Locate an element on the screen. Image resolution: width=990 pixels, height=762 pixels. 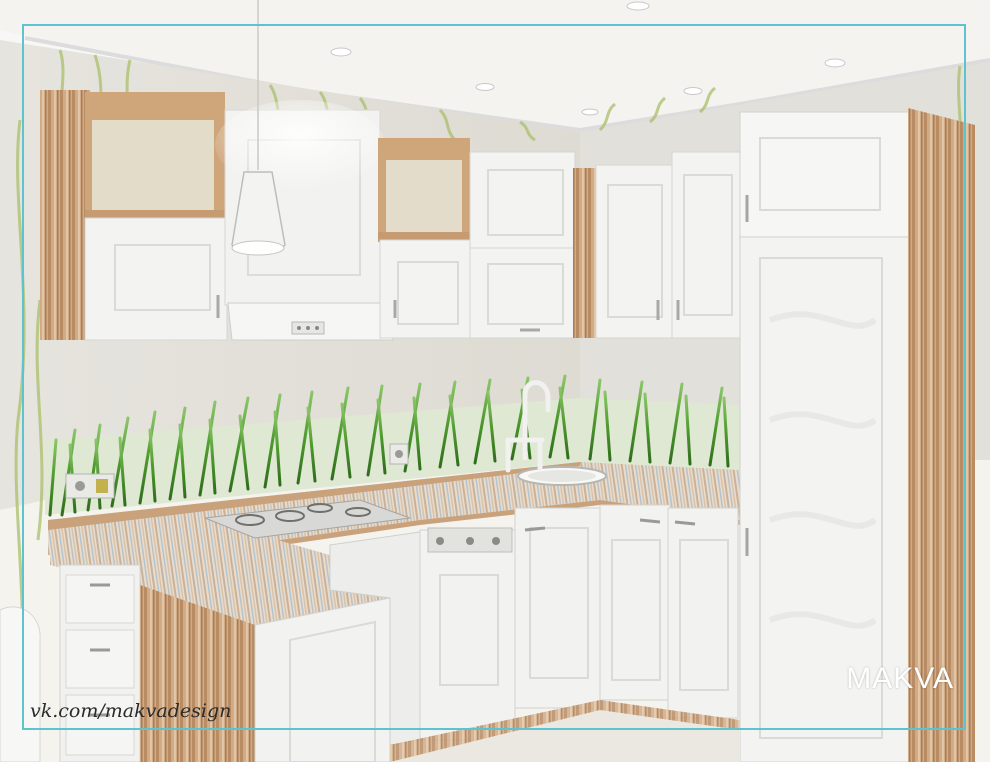
chair is located at coordinates (20, 684).